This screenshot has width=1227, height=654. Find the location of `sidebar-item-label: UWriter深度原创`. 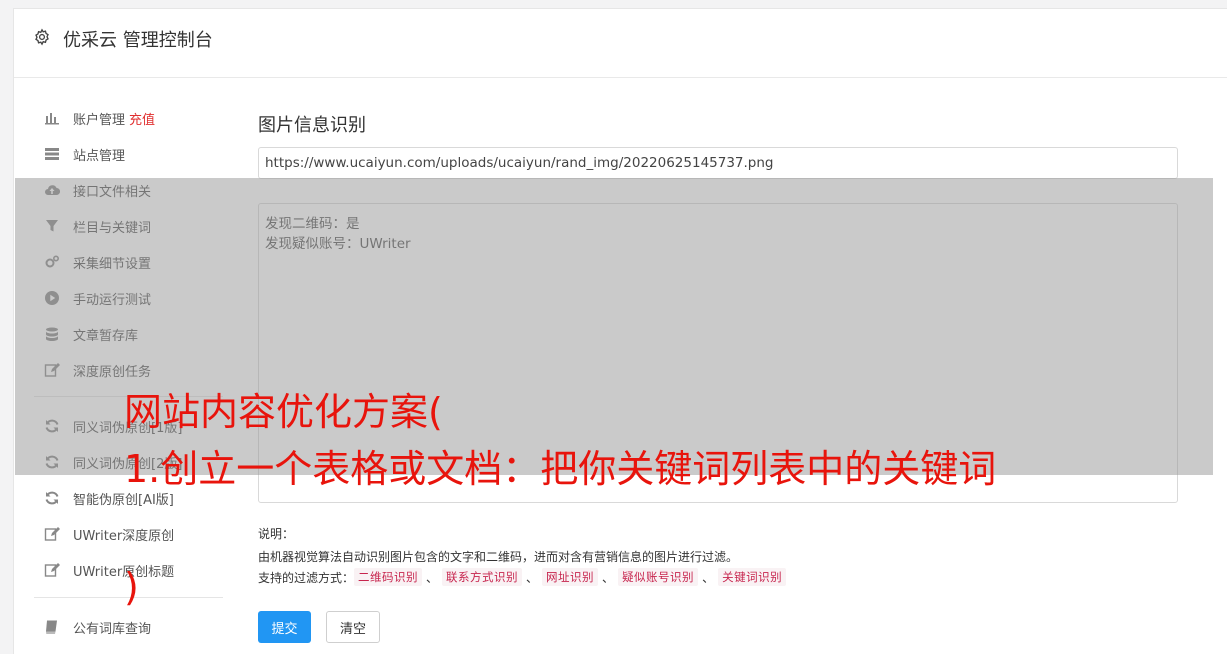

sidebar-item-label: UWriter深度原创 is located at coordinates (124, 536).